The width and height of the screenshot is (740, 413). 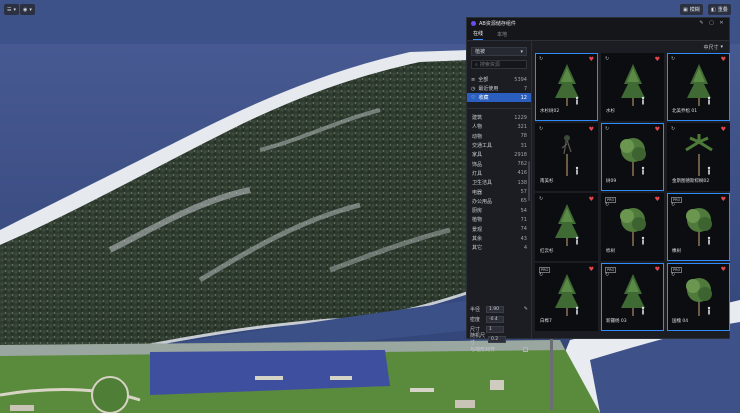 I want to click on category-label: 其余, so click(x=477, y=239).